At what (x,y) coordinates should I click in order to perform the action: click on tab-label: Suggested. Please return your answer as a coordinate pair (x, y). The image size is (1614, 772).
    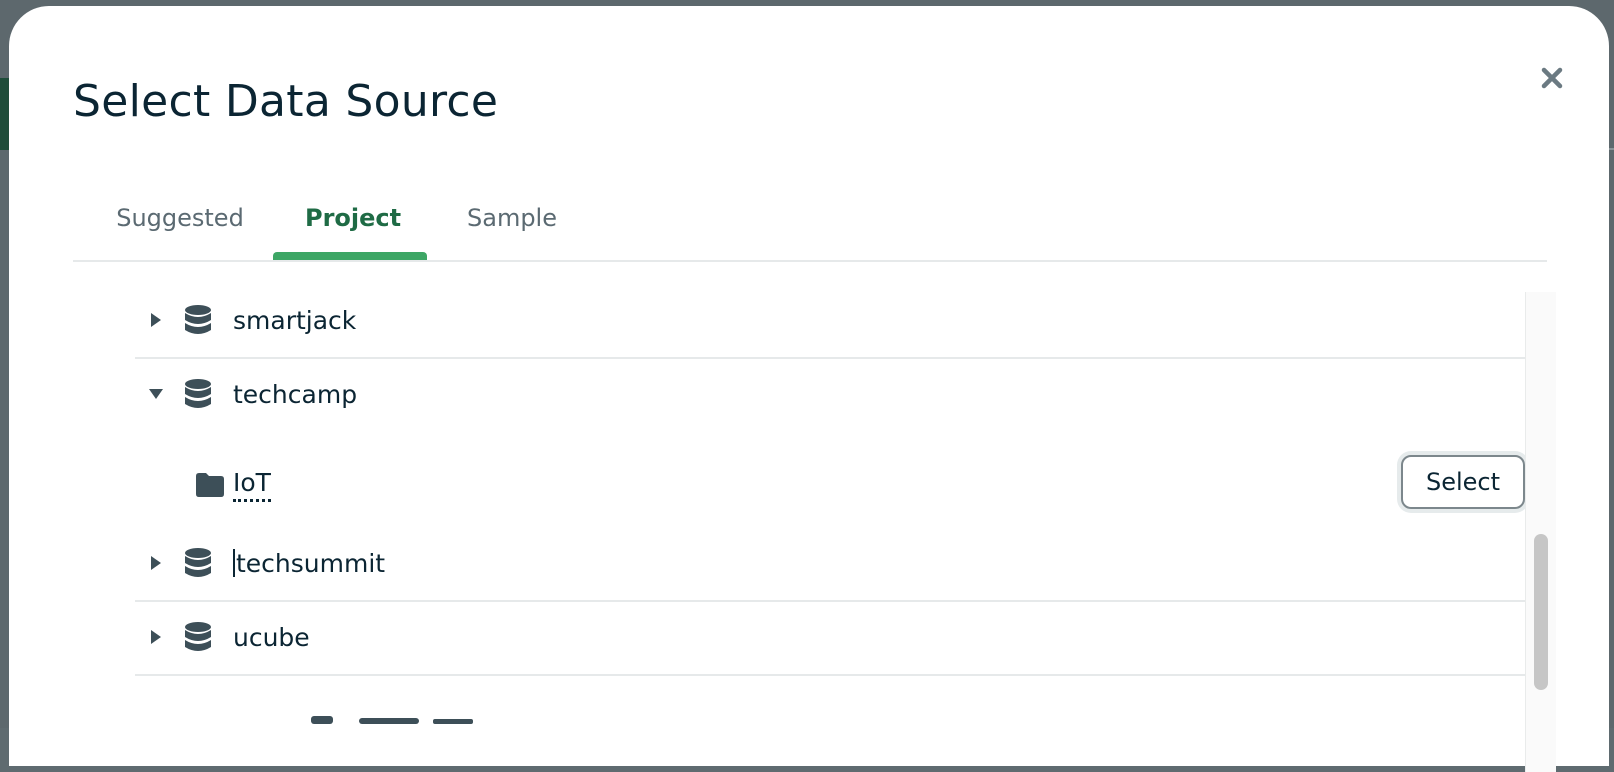
    Looking at the image, I should click on (180, 218).